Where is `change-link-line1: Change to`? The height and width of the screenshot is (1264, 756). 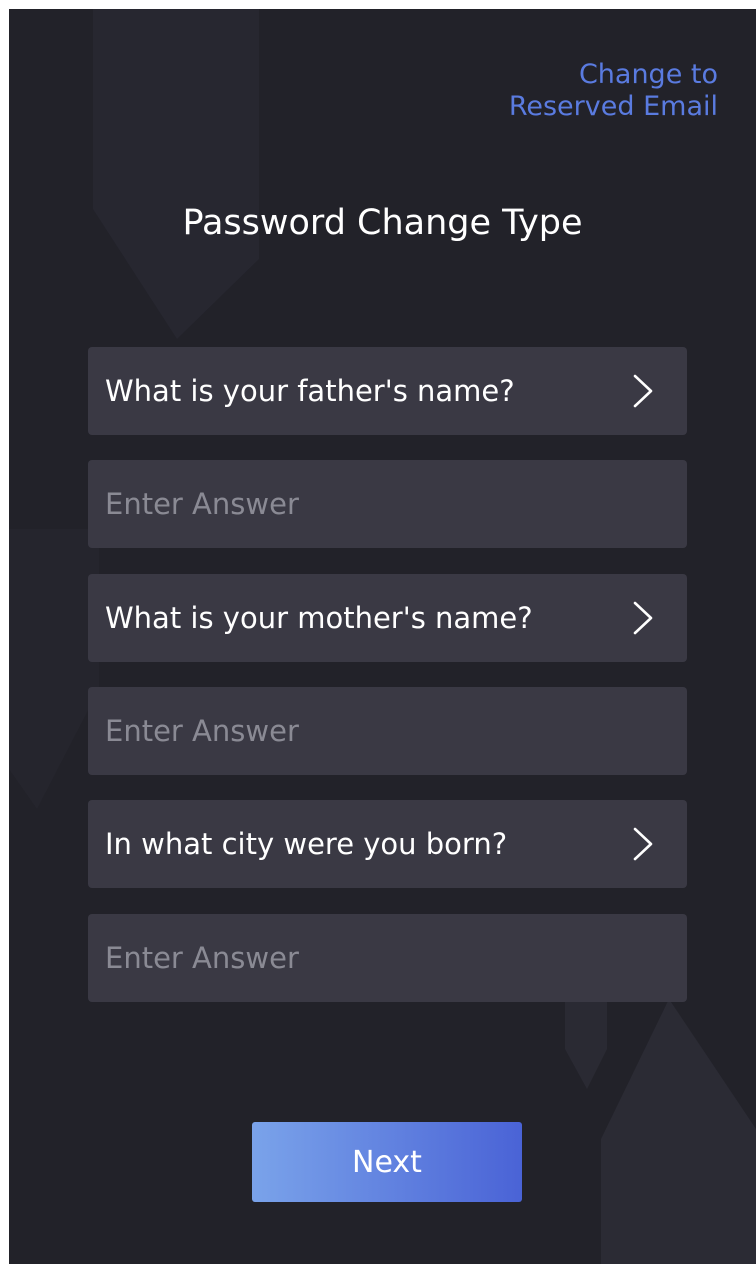
change-link-line1: Change to is located at coordinates (648, 74).